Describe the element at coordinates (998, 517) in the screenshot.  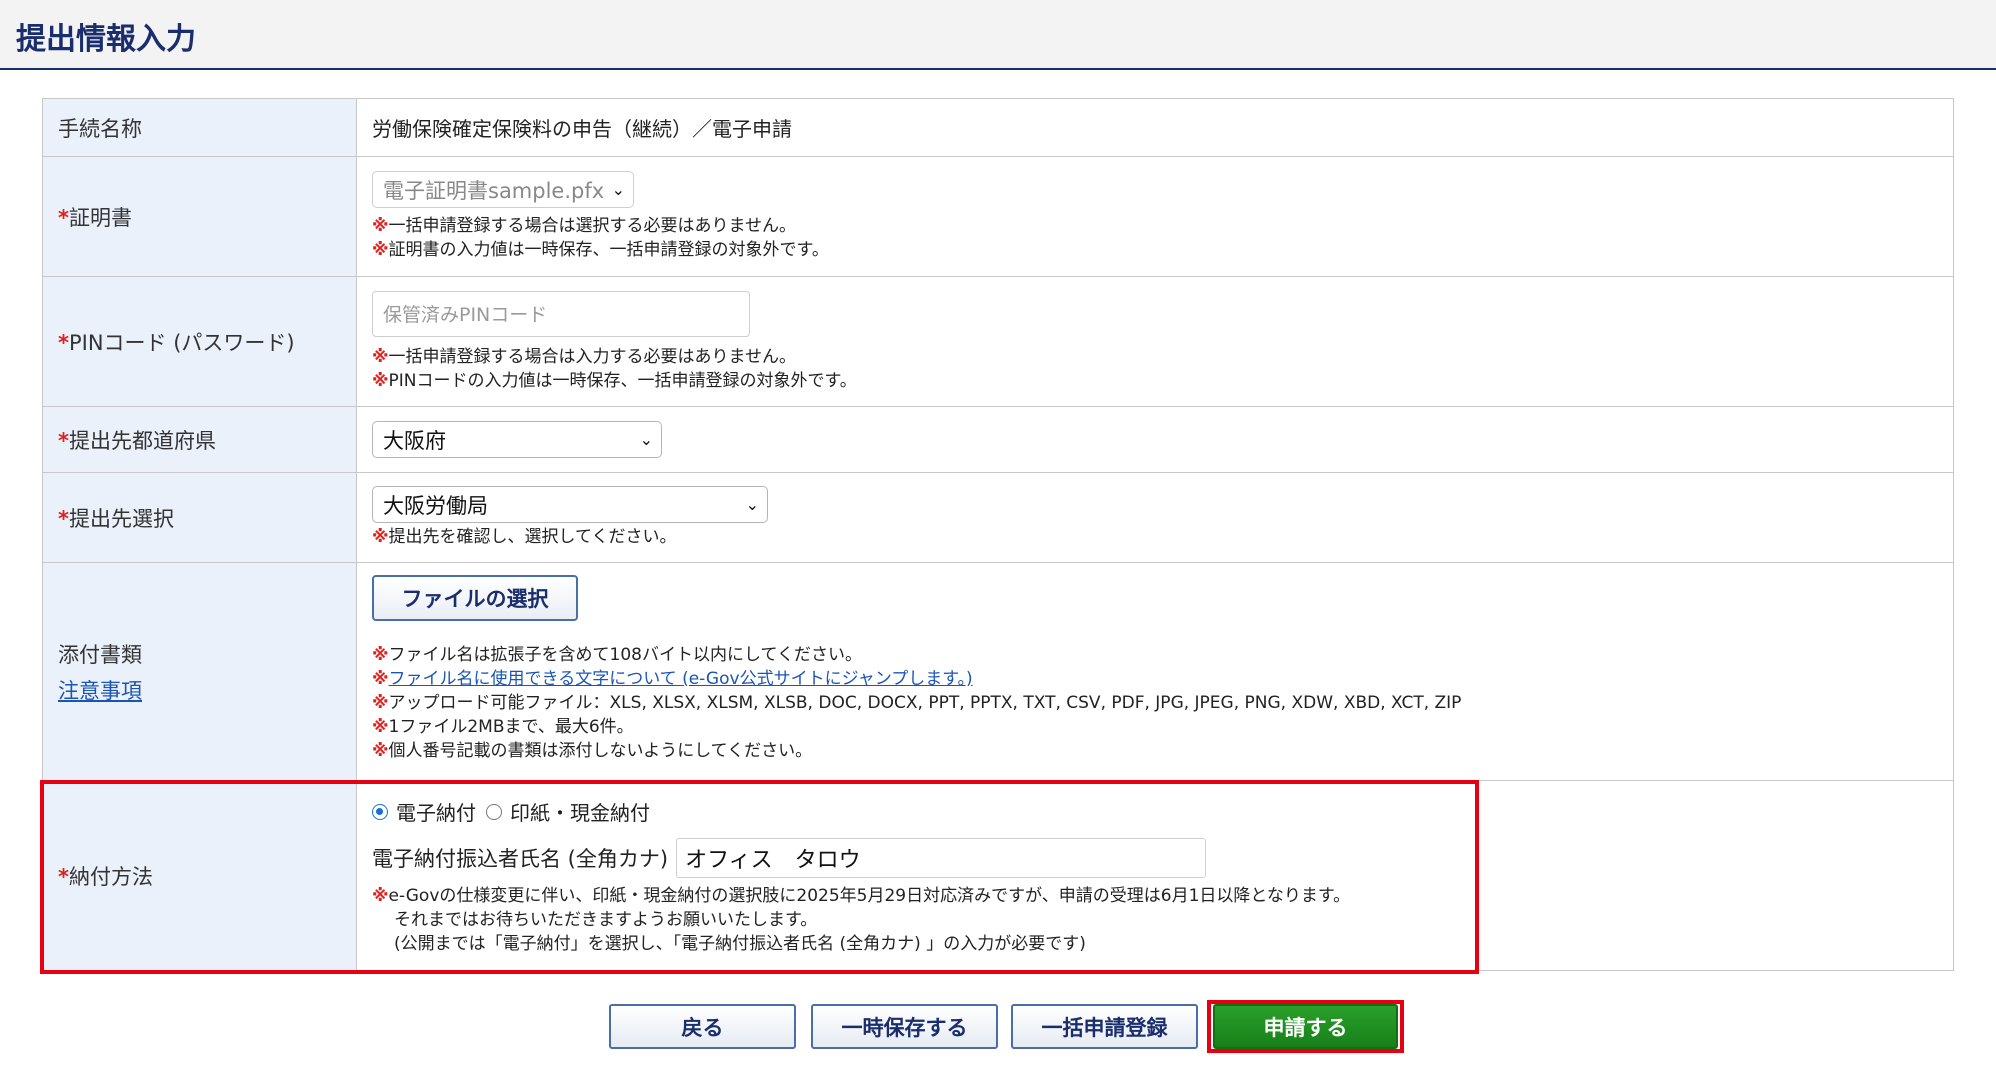
I see `row-destination: *提出先選択 大阪労働局 ⌄ ※提出先を確認し、選択してください。` at that location.